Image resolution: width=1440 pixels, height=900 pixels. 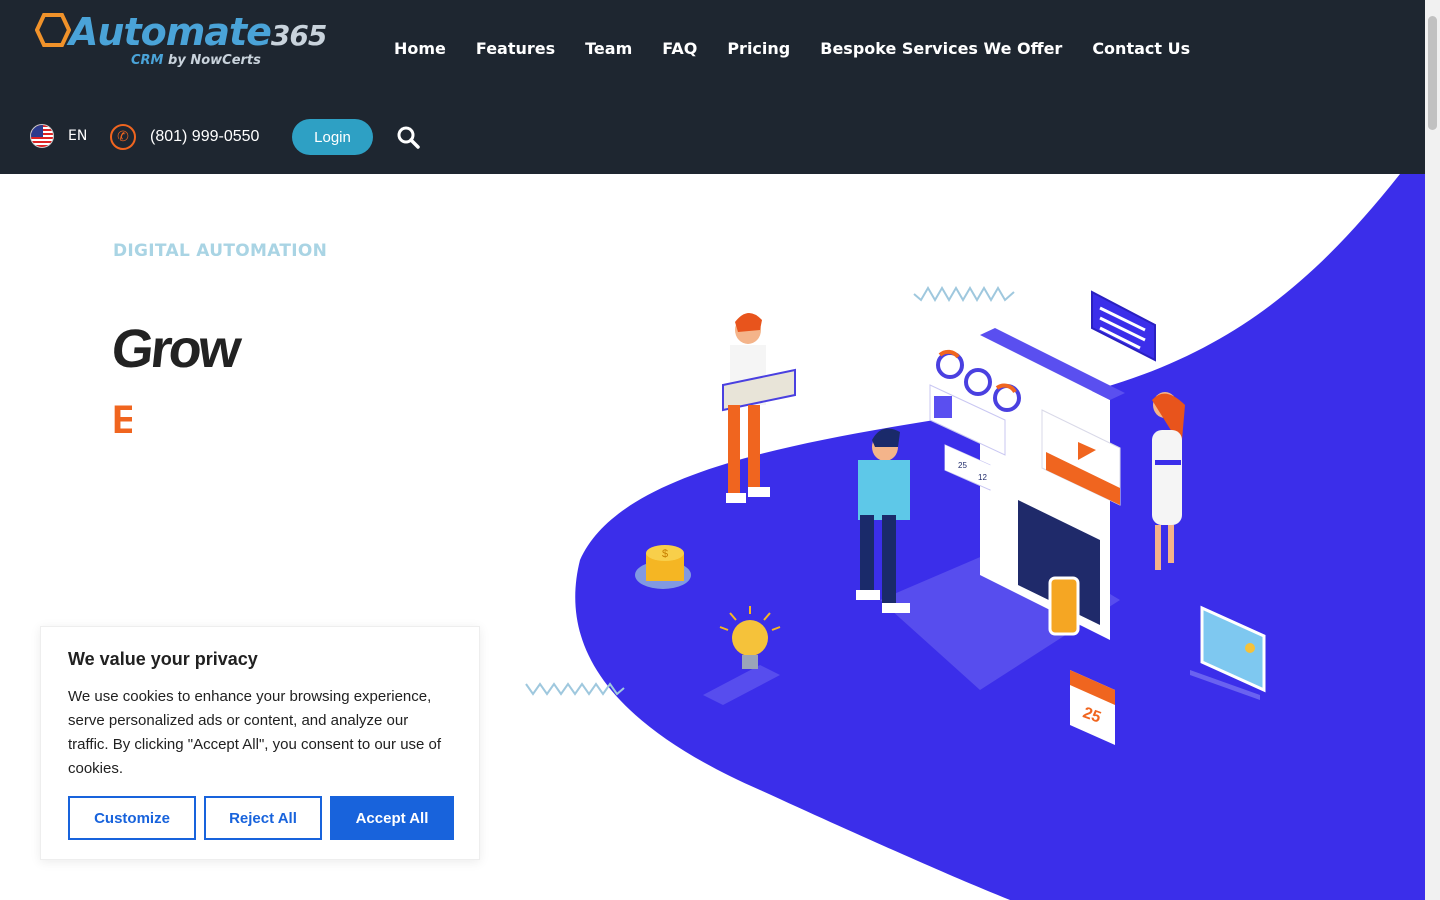 I want to click on phone-number: (801) 999-0550, so click(x=205, y=136).